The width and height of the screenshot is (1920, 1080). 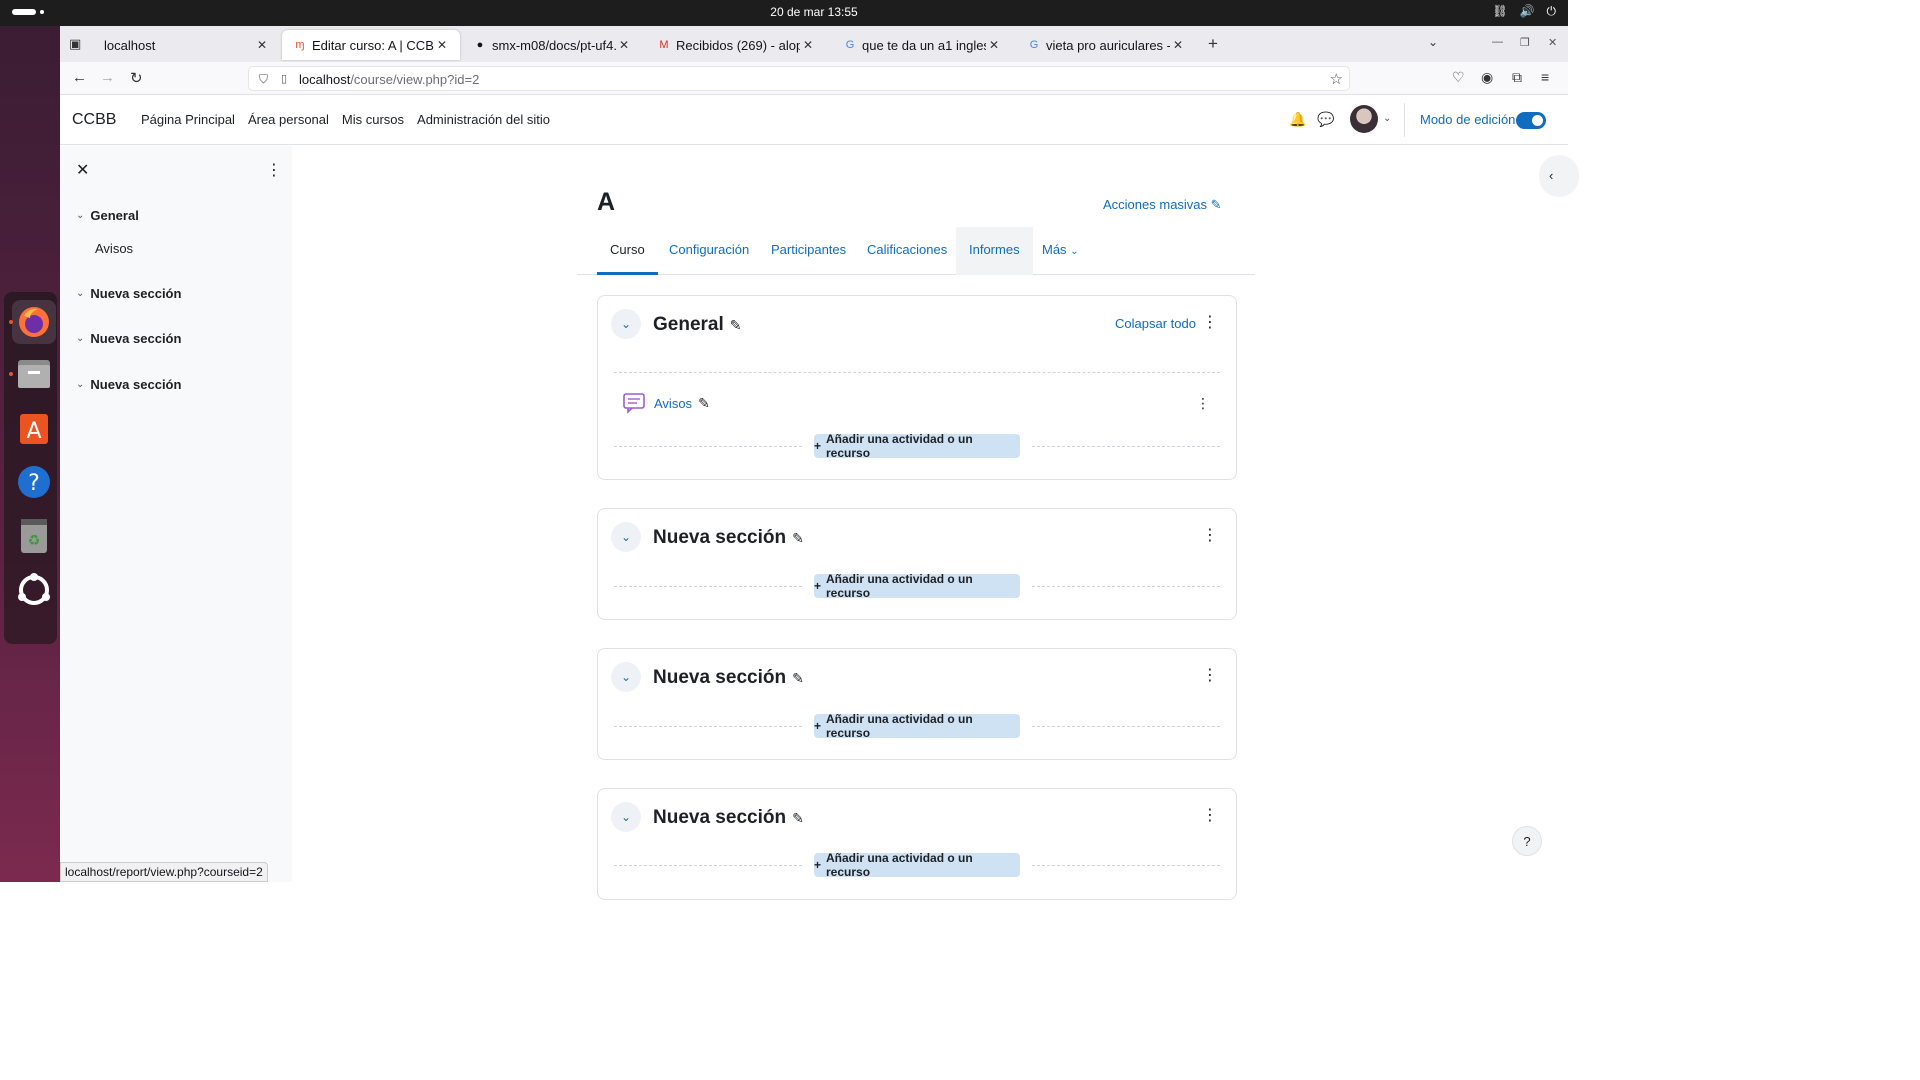 What do you see at coordinates (736, 45) in the screenshot?
I see `browser-tab: M Recibidos (269) - alopezr@ ✕` at bounding box center [736, 45].